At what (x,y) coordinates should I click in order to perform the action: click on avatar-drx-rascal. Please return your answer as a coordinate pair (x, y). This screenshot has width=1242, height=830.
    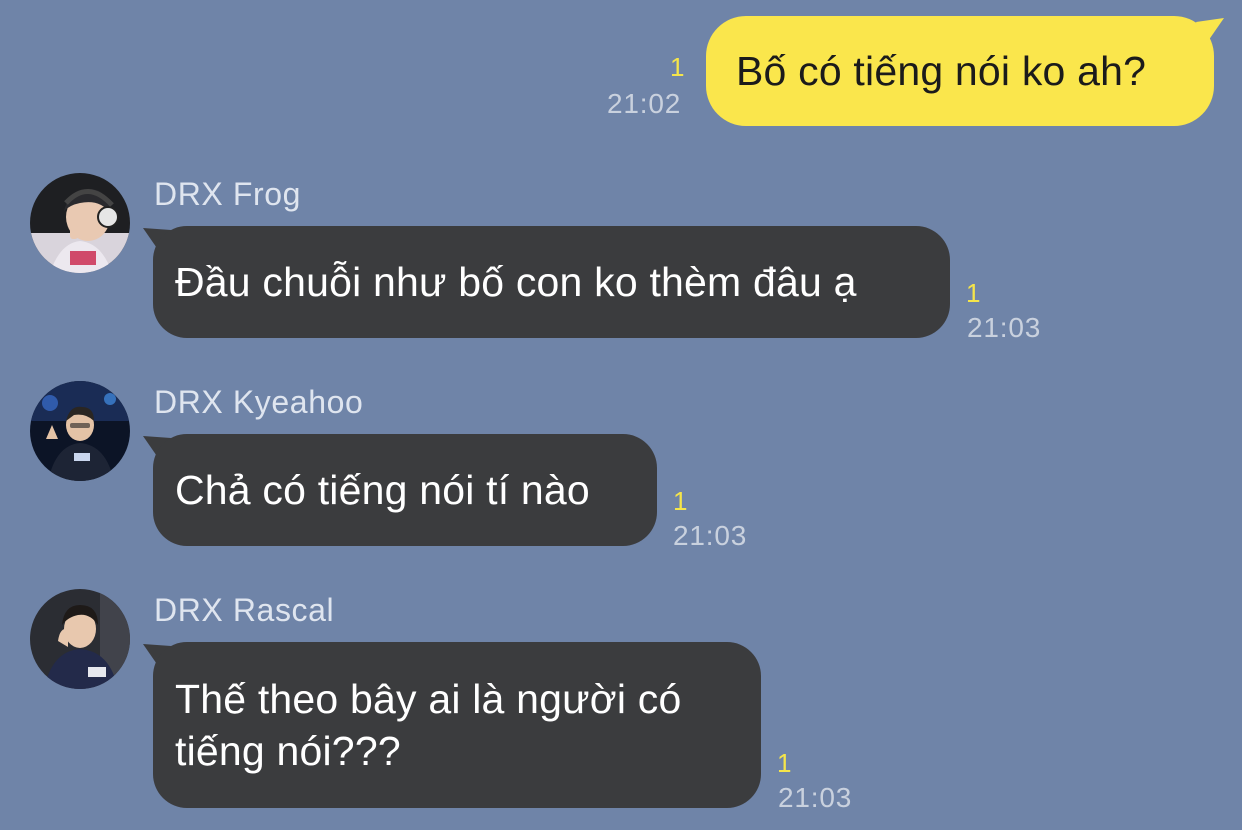
    Looking at the image, I should click on (80, 639).